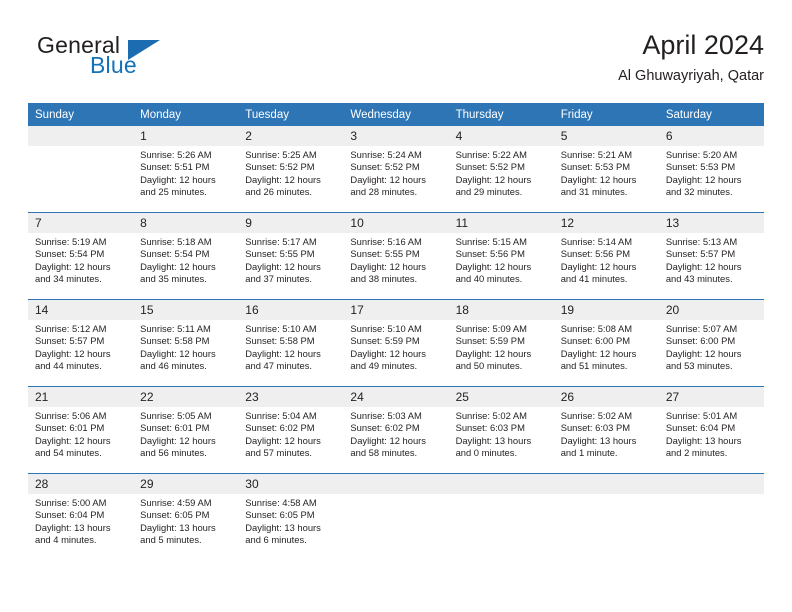  I want to click on page-title: April 2024, so click(703, 45).